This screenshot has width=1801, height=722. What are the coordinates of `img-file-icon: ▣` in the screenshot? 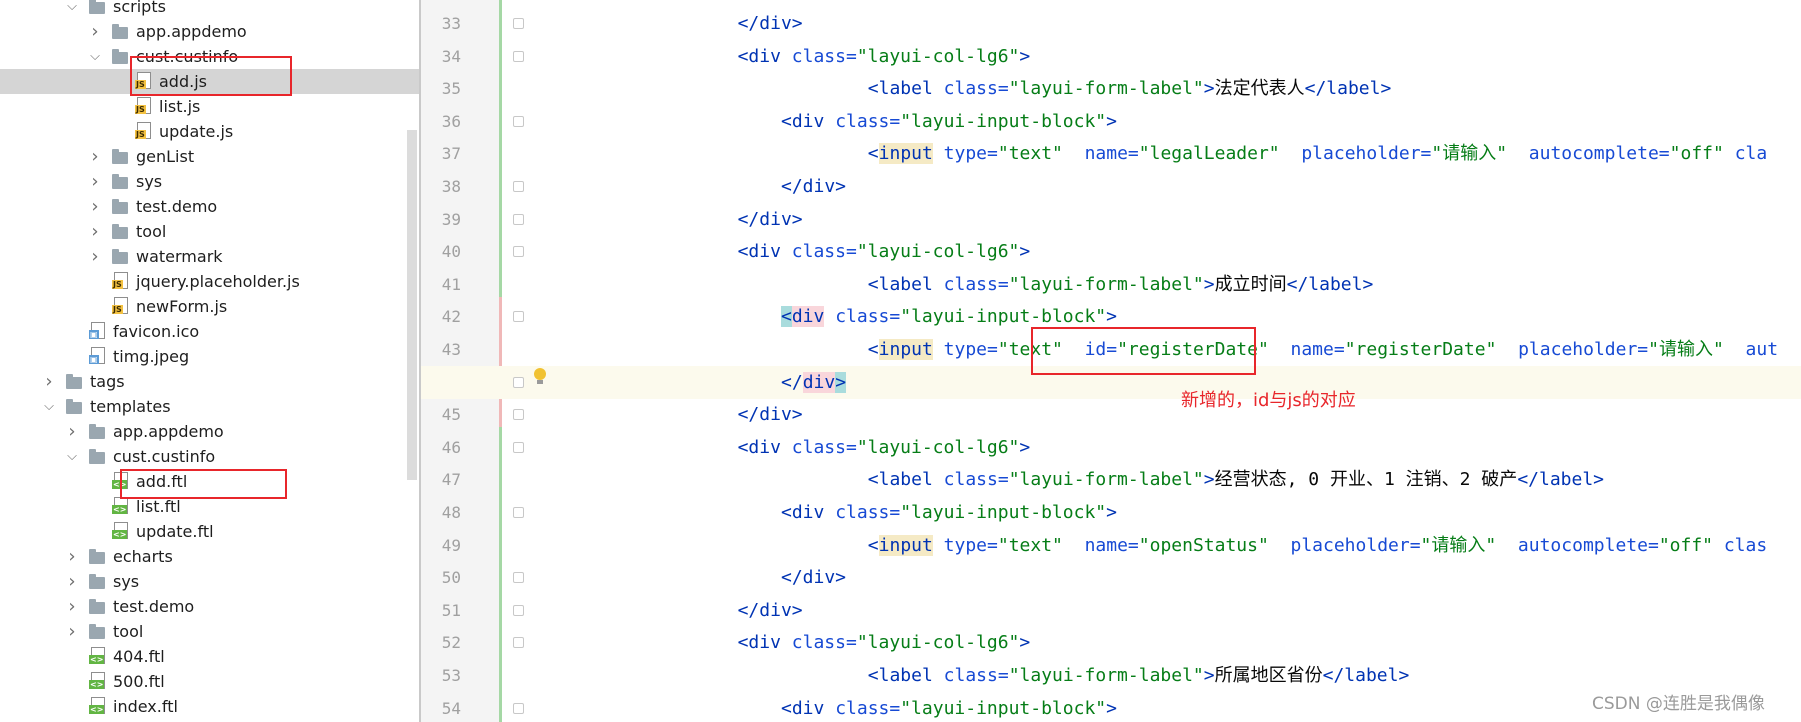 It's located at (97, 355).